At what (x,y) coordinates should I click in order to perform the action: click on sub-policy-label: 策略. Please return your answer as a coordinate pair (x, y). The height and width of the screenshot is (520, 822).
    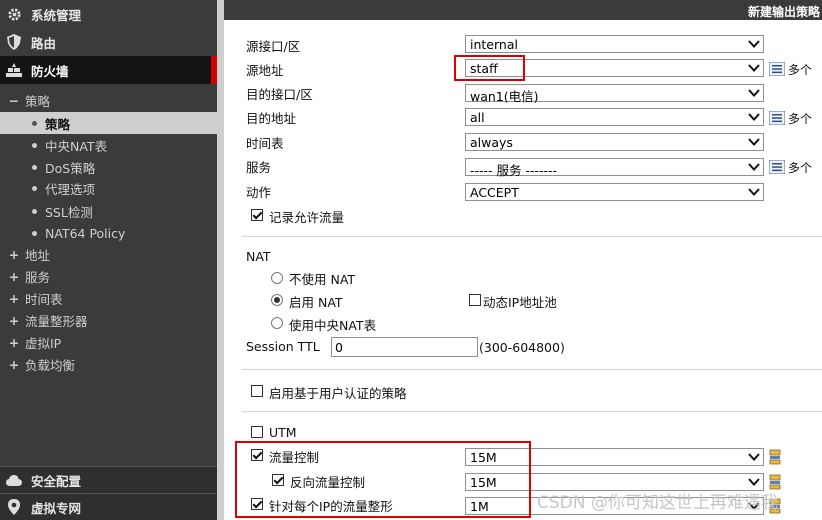
    Looking at the image, I should click on (58, 124).